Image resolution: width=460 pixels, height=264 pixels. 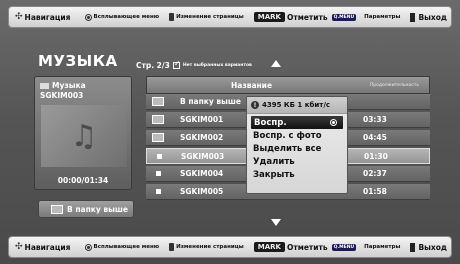 I want to click on music-note-icon: ♫, so click(x=84, y=136).